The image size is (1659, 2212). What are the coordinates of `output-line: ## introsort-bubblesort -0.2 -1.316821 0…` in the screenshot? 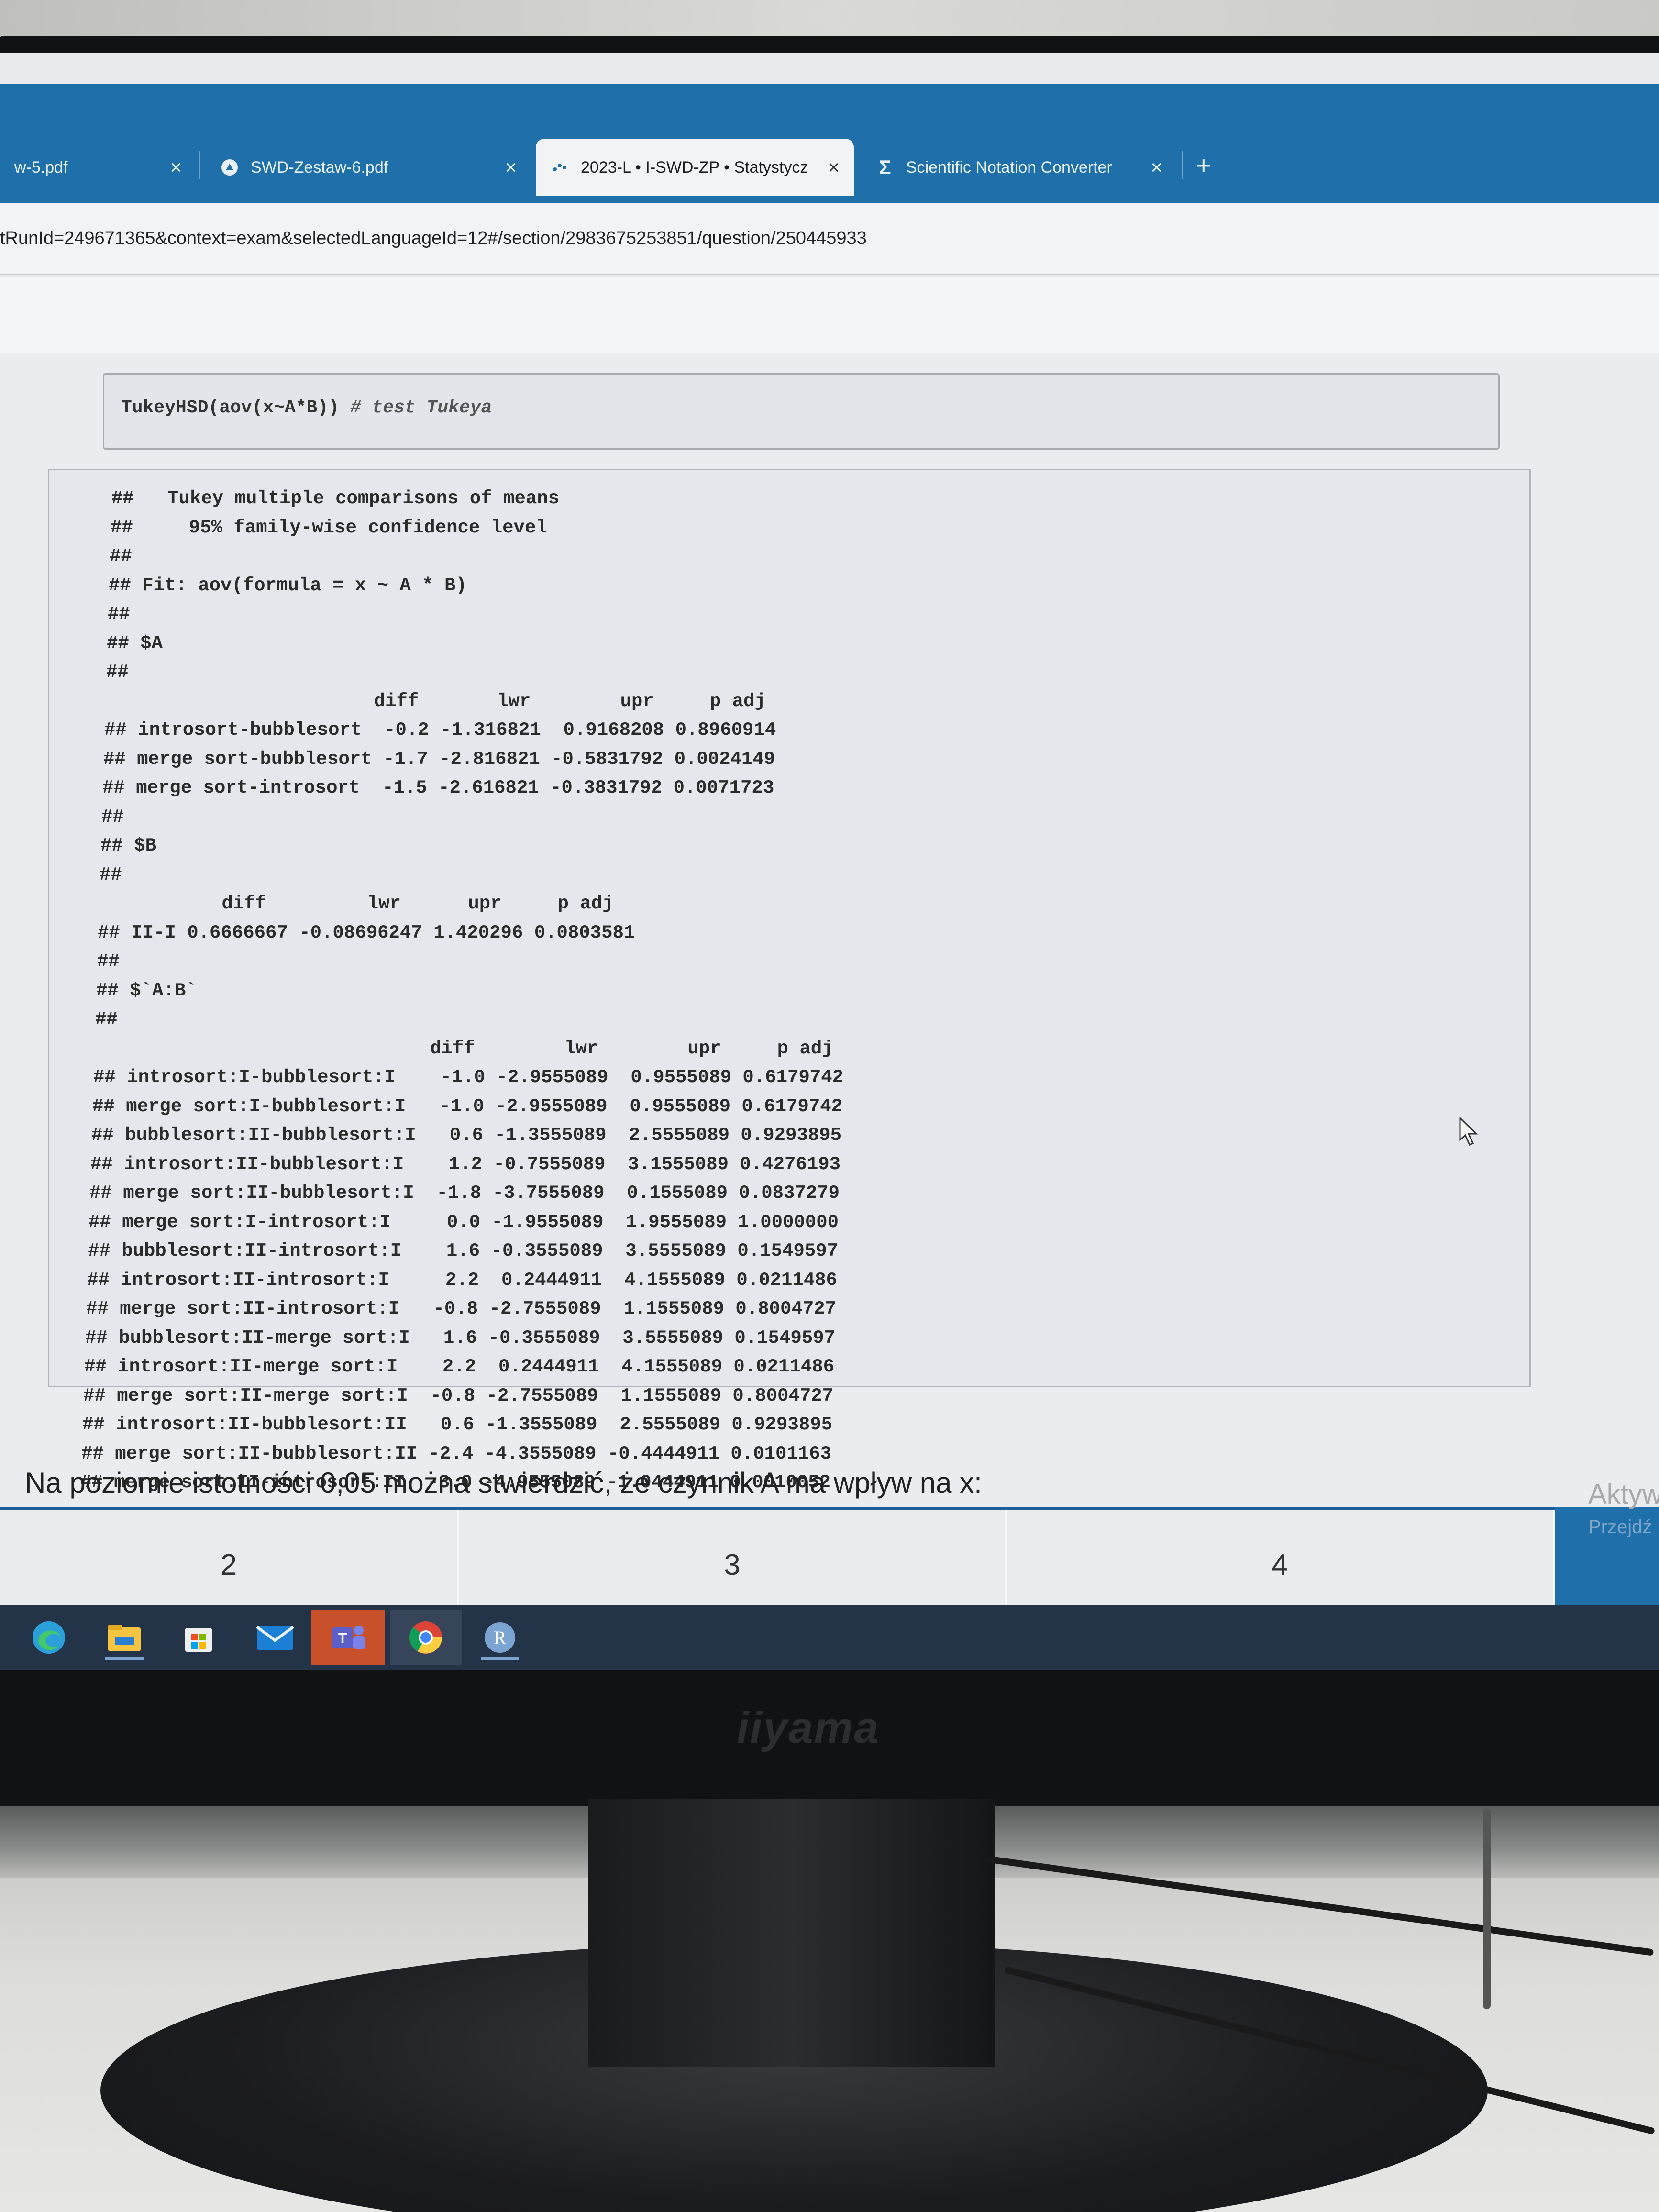 It's located at (440, 730).